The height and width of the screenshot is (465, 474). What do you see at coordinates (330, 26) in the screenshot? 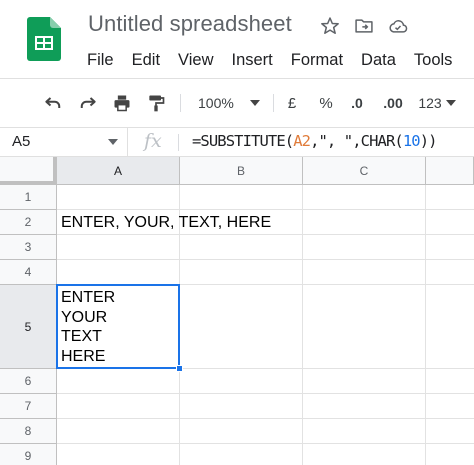
I see `star-icon` at bounding box center [330, 26].